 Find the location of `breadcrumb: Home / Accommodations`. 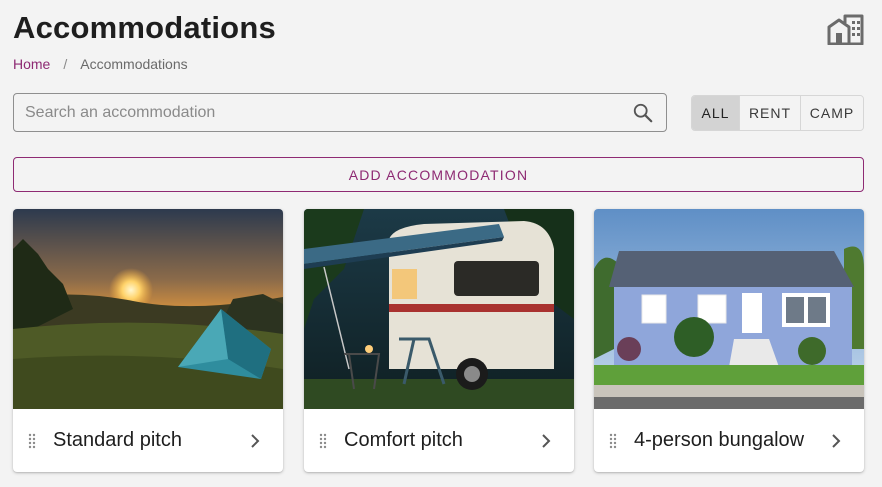

breadcrumb: Home / Accommodations is located at coordinates (100, 64).